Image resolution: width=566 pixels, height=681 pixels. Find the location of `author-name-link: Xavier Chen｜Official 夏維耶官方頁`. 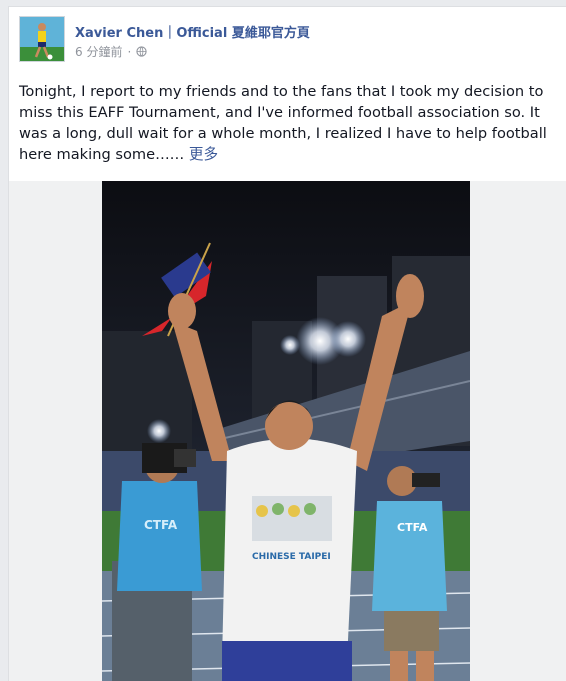

author-name-link: Xavier Chen｜Official 夏維耶官方頁 is located at coordinates (192, 31).